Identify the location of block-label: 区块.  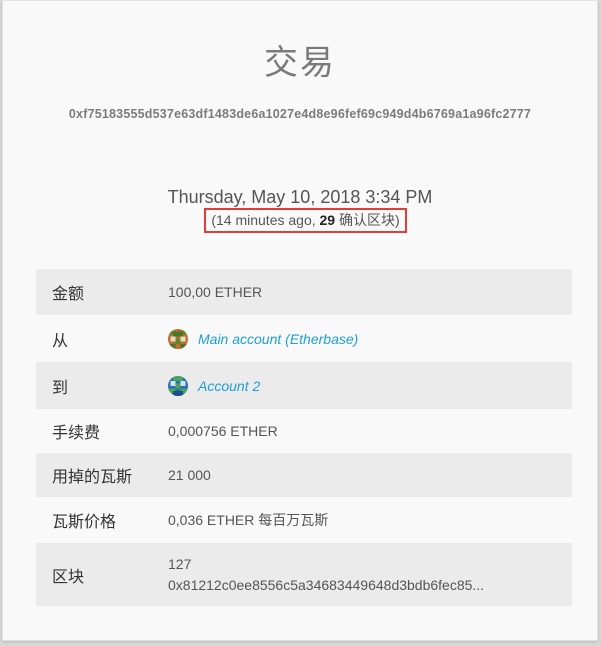
(68, 577).